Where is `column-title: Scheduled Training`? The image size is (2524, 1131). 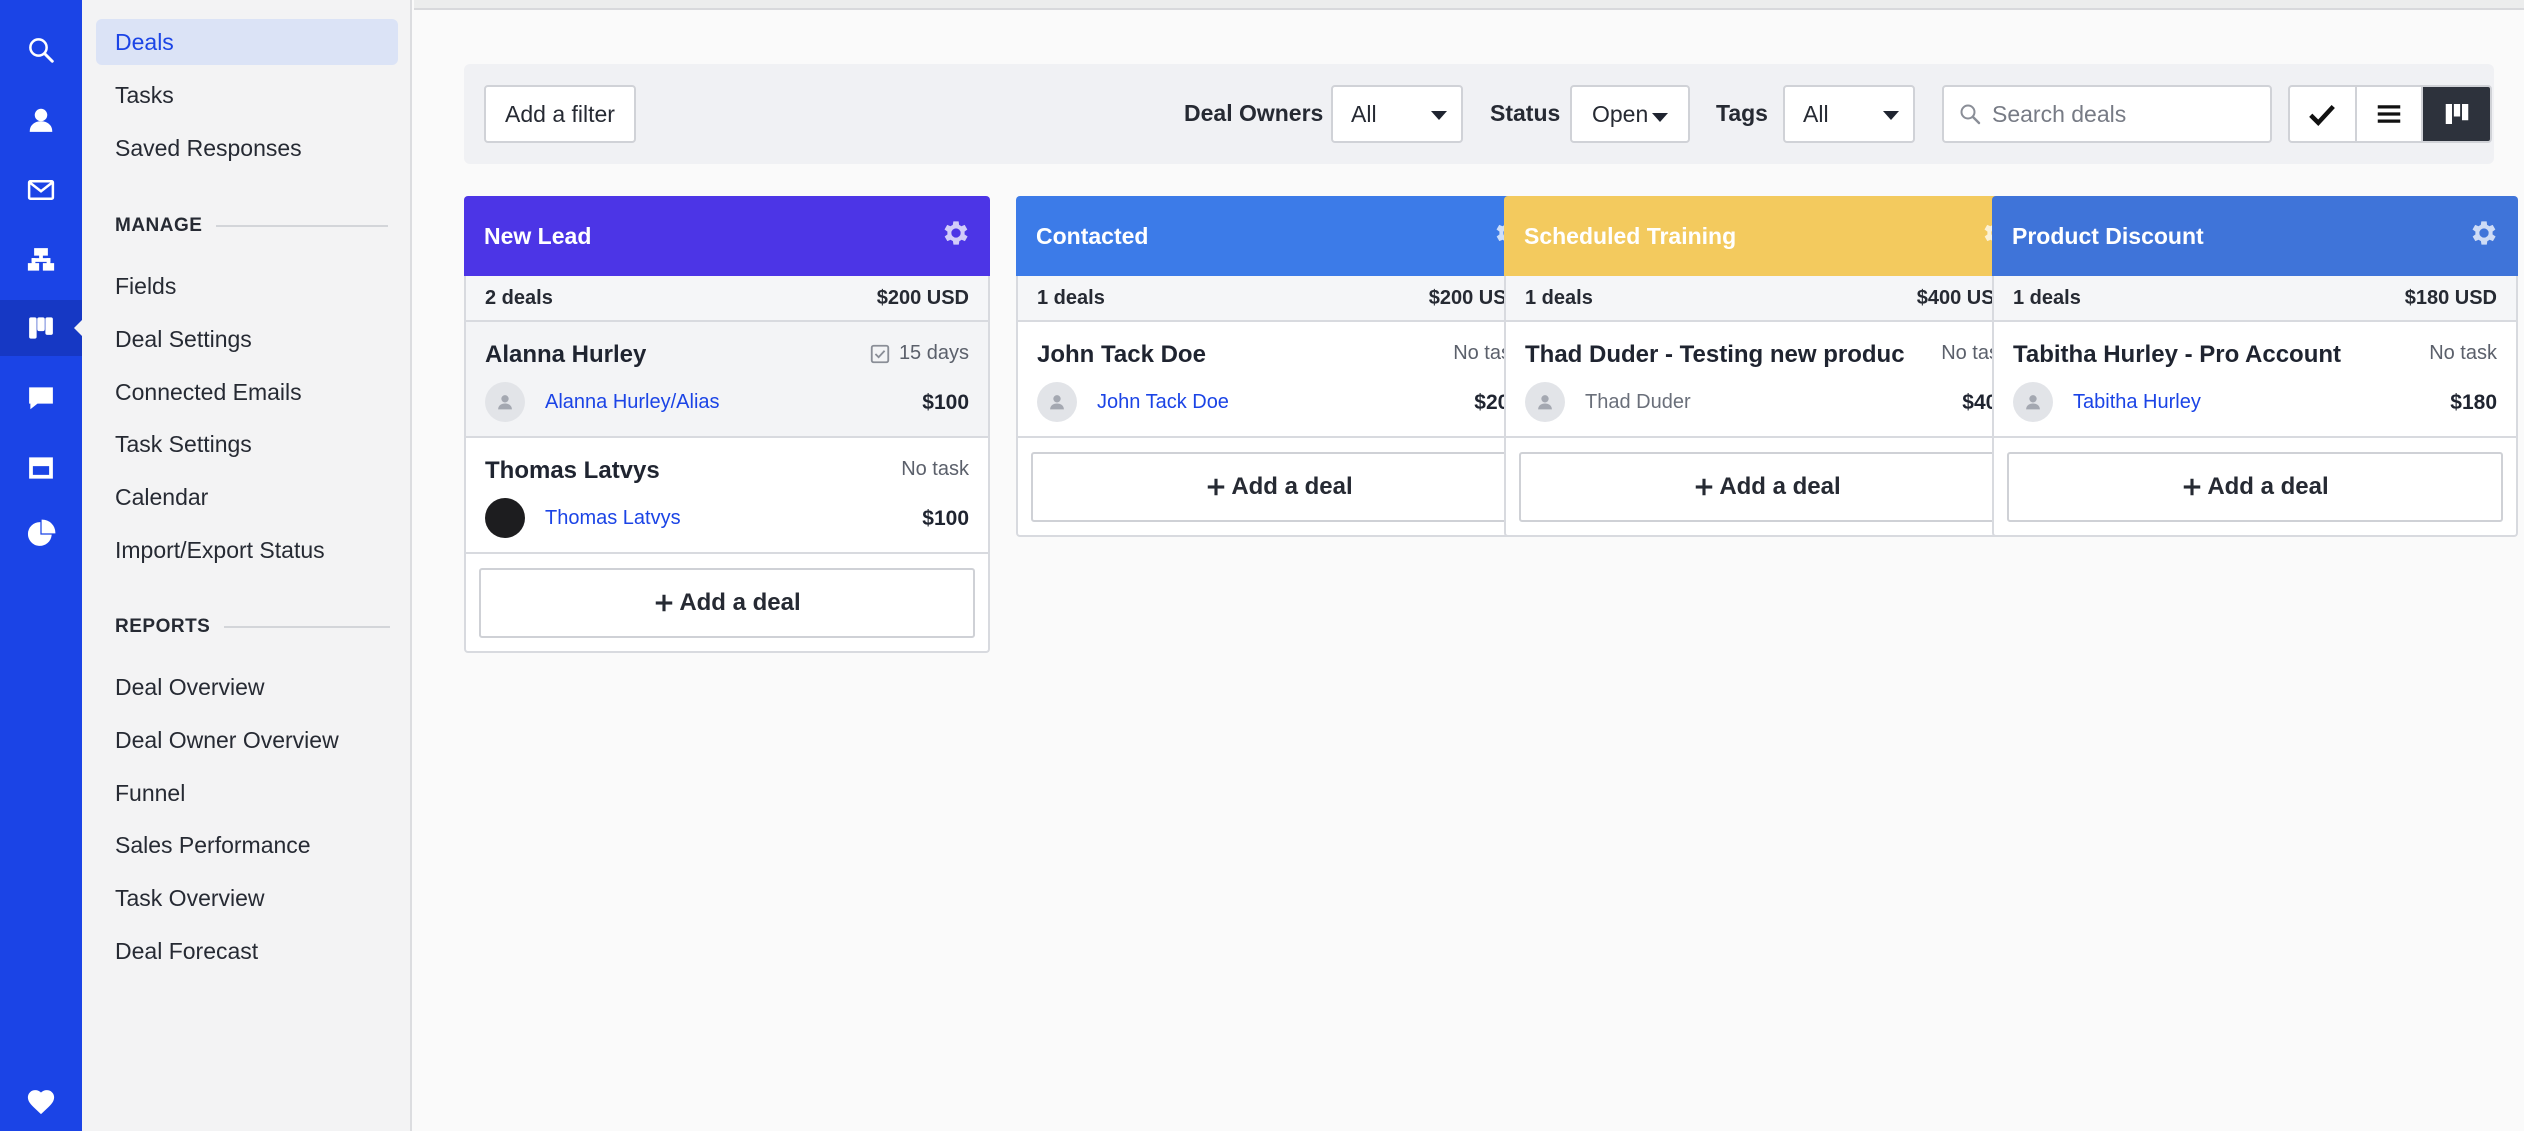 column-title: Scheduled Training is located at coordinates (1630, 235).